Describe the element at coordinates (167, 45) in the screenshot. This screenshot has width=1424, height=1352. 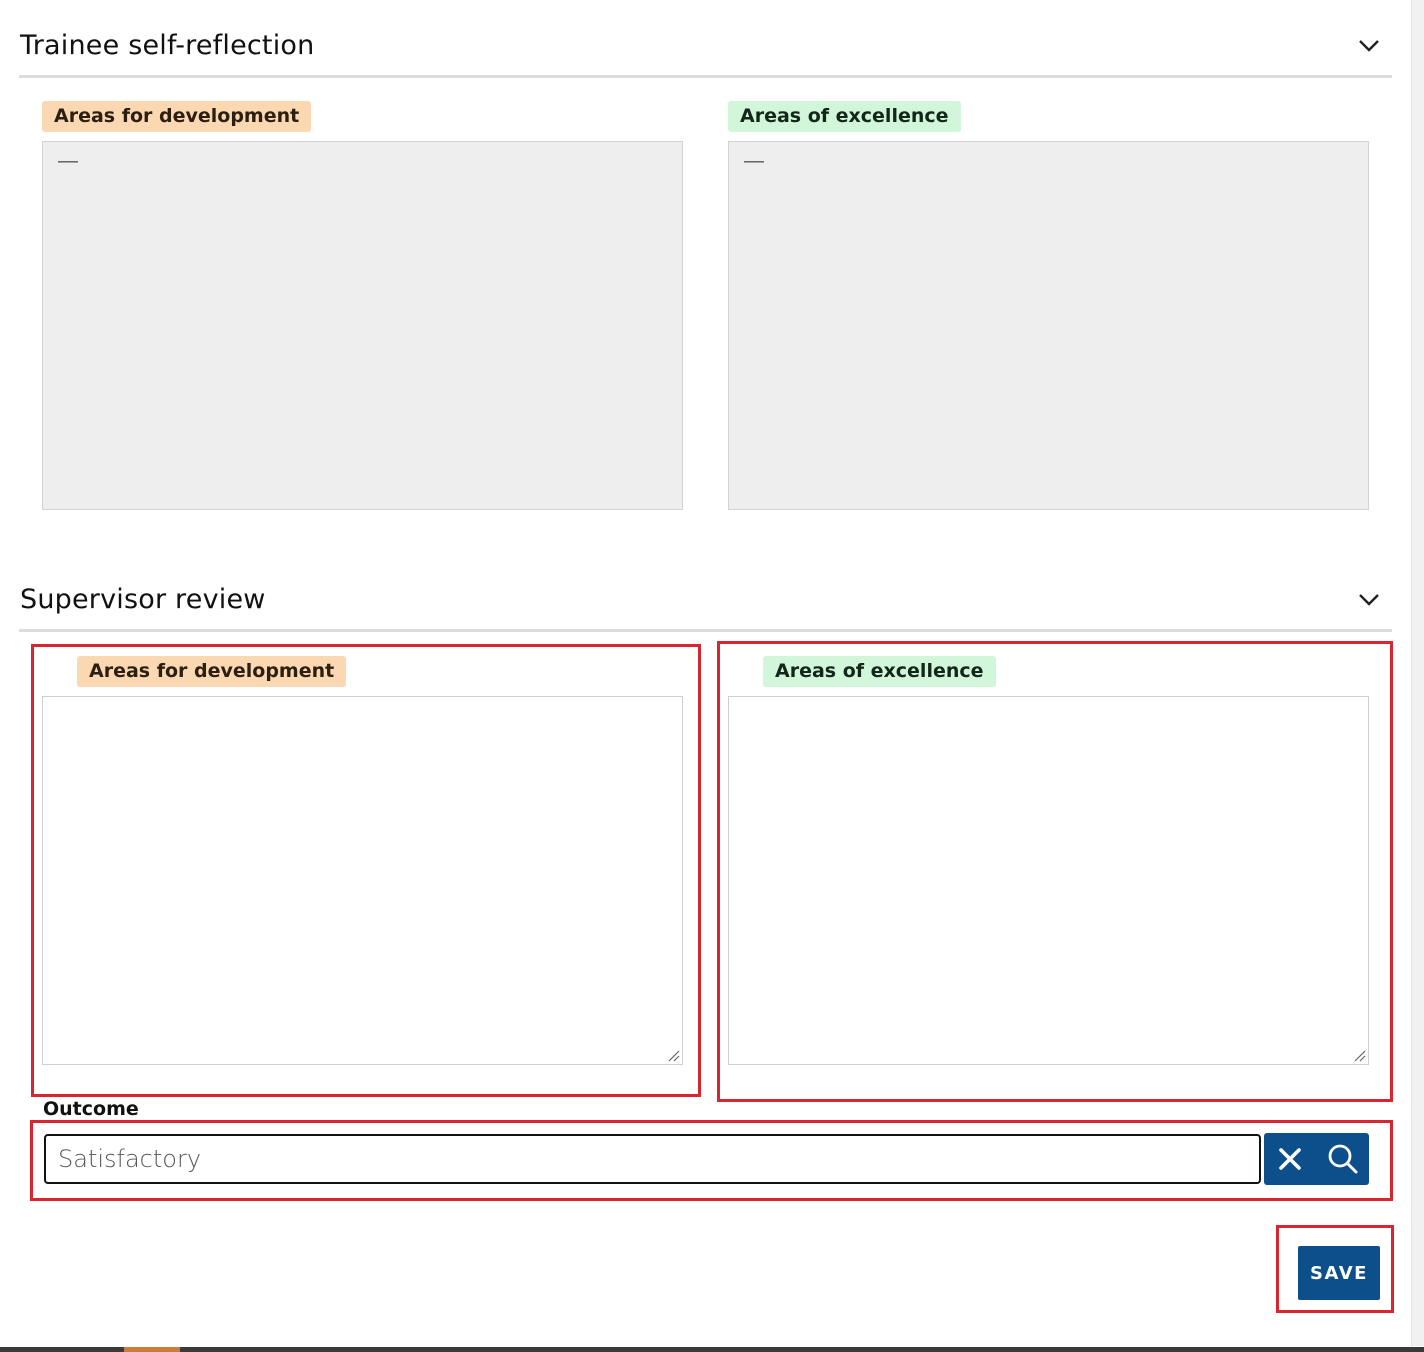
I see `trainee-section-title: Trainee self-reflection` at that location.